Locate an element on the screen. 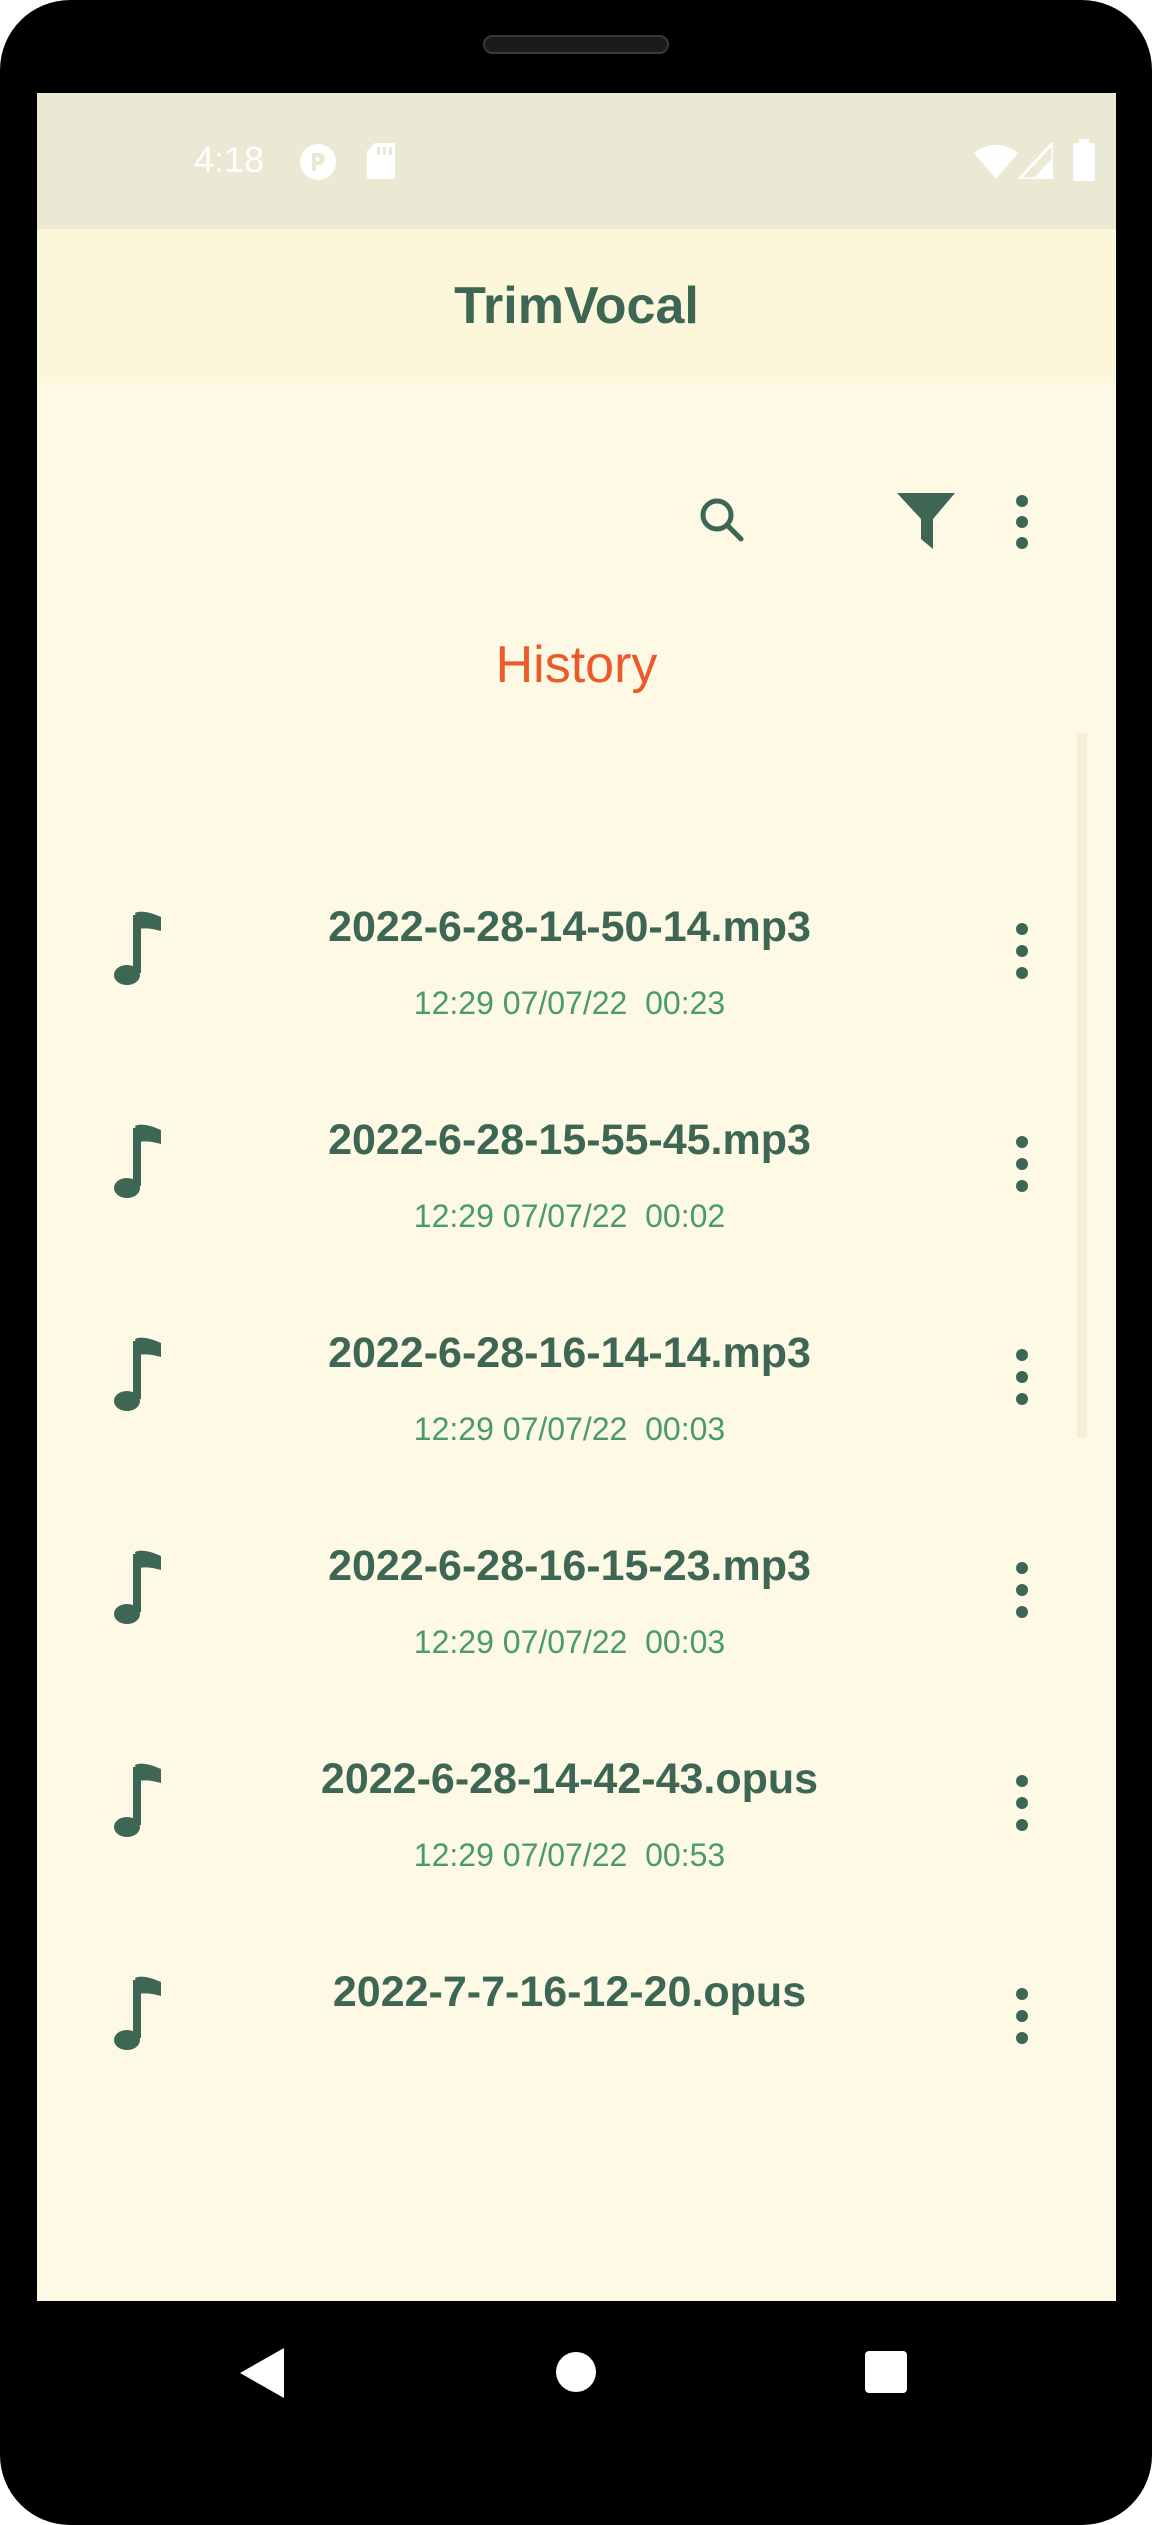 The width and height of the screenshot is (1152, 2525). navigation-bar is located at coordinates (576, 2386).